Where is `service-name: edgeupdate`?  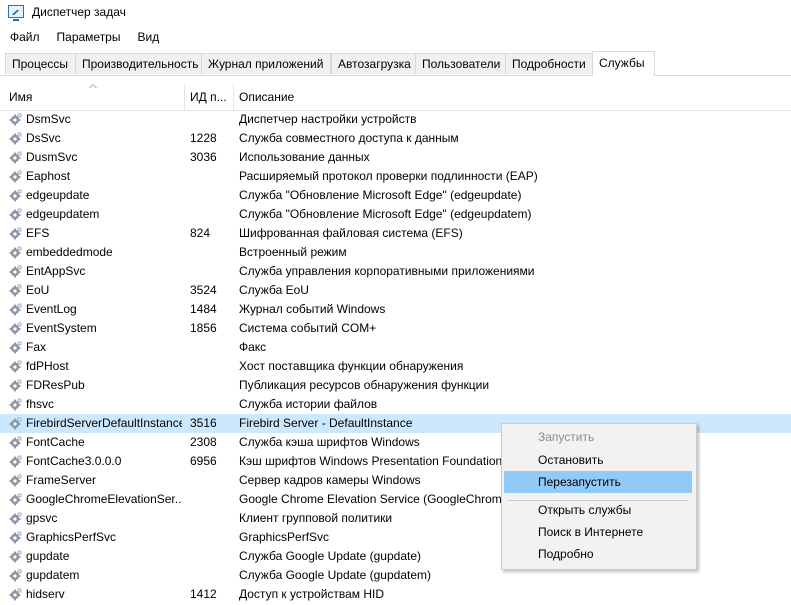
service-name: edgeupdate is located at coordinates (58, 195).